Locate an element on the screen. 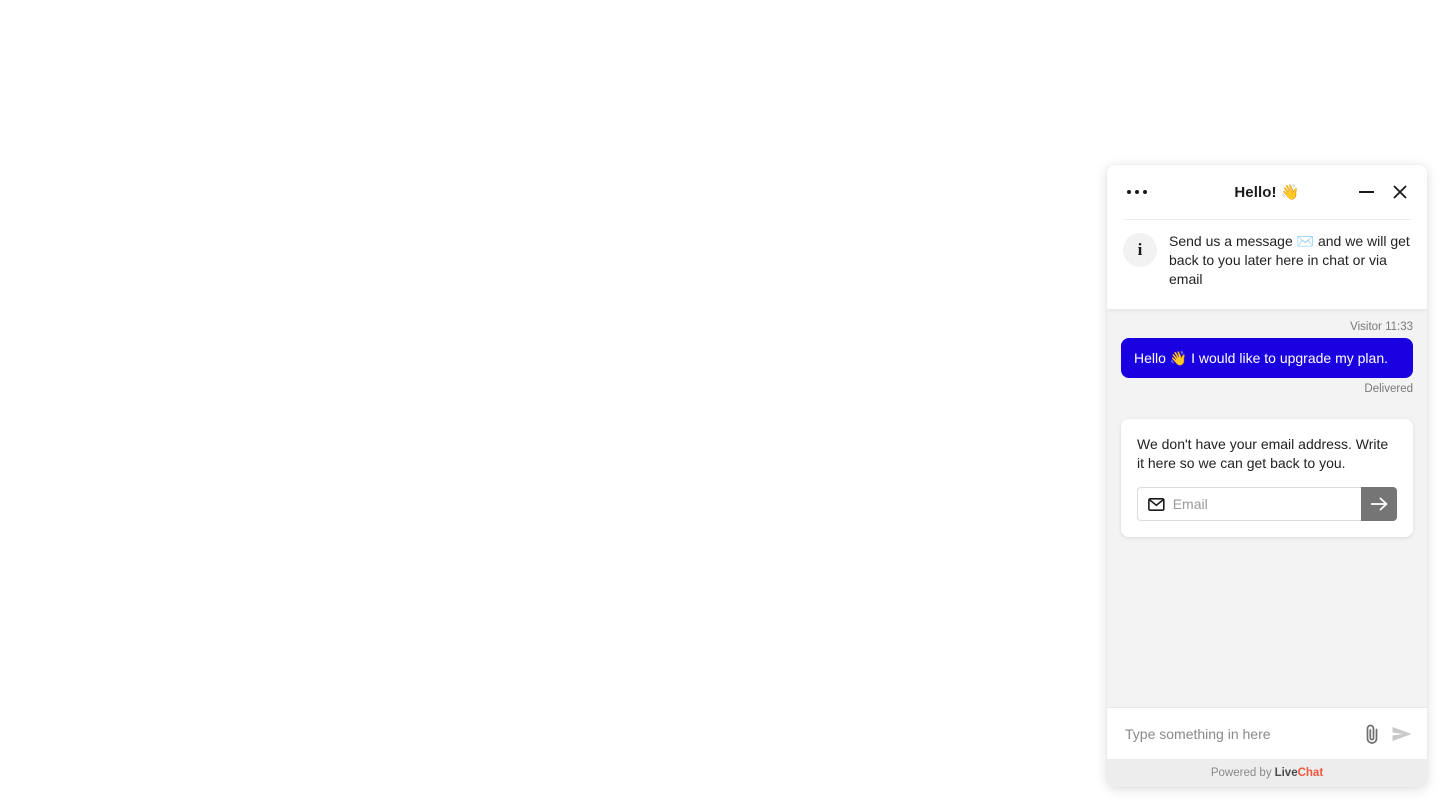 This screenshot has height=800, width=1440. close-icon is located at coordinates (1400, 192).